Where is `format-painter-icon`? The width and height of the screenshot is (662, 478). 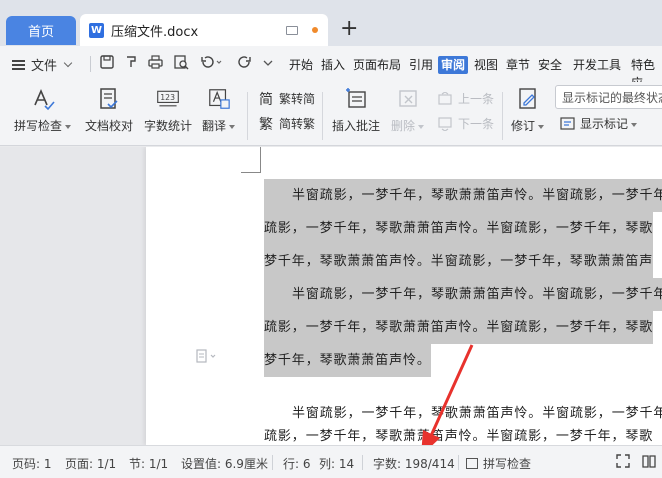 format-painter-icon is located at coordinates (131, 62).